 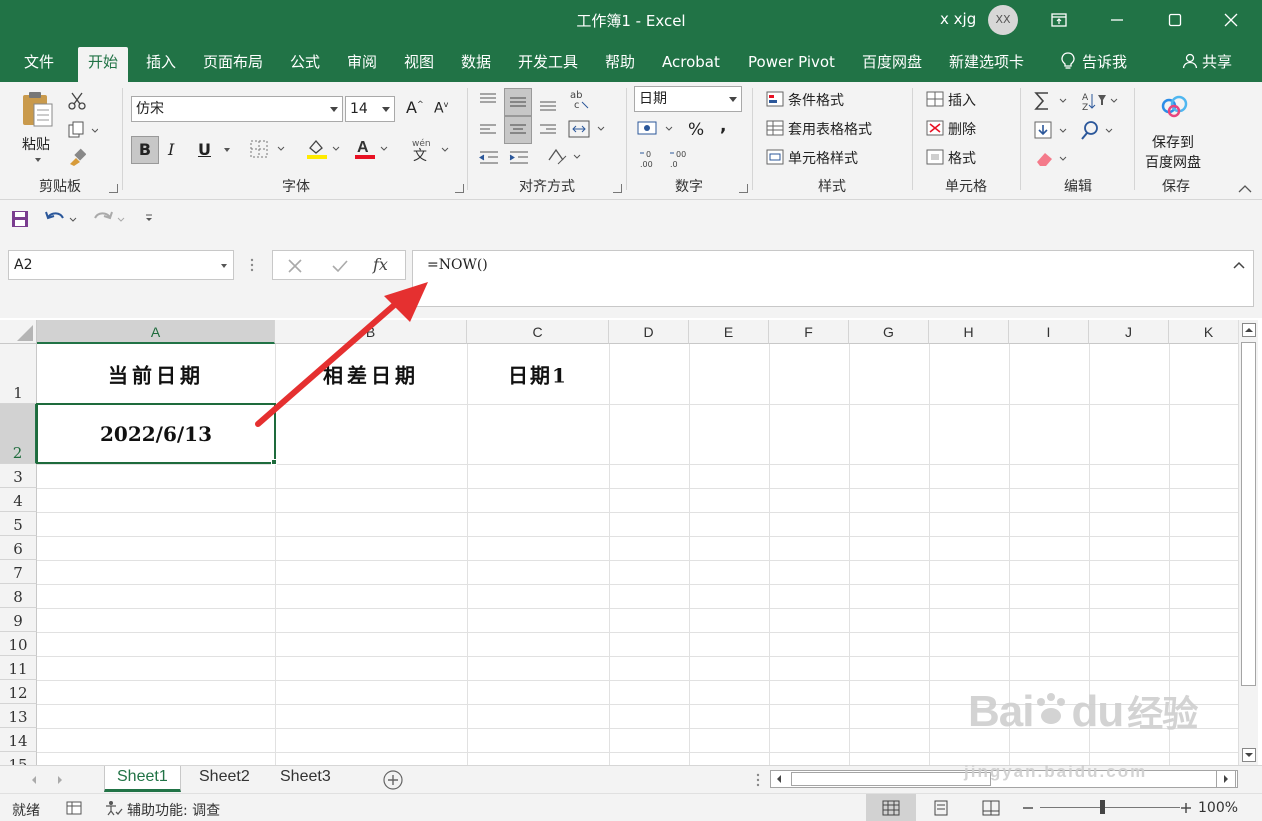 What do you see at coordinates (18, 476) in the screenshot?
I see `row-header-3: 3` at bounding box center [18, 476].